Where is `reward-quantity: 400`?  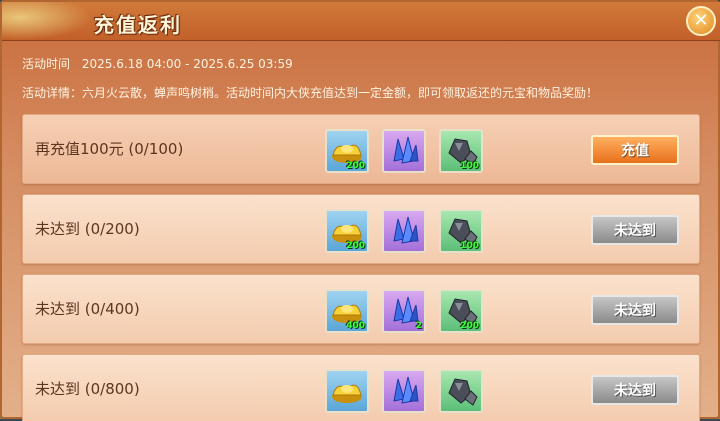 reward-quantity: 400 is located at coordinates (355, 326).